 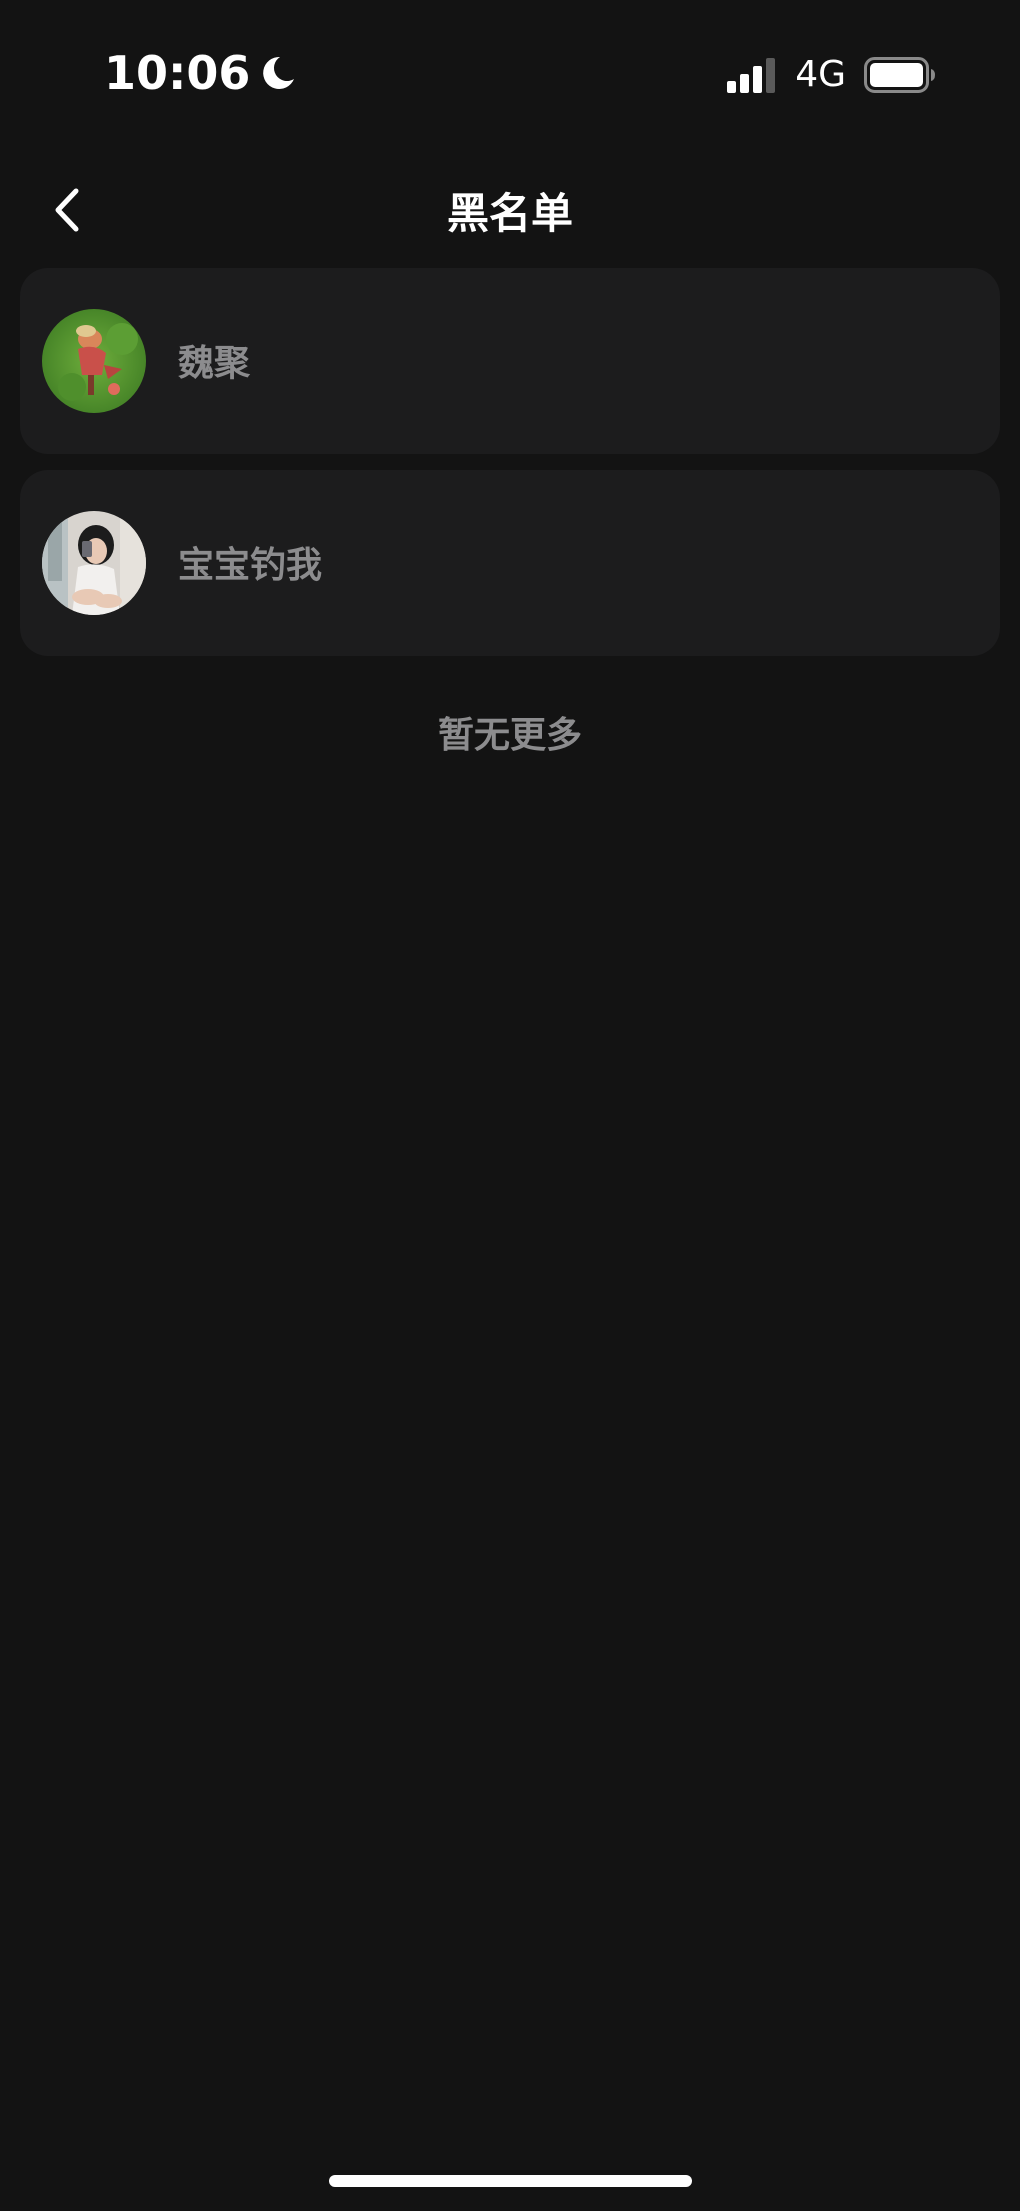 What do you see at coordinates (214, 363) in the screenshot?
I see `user-name: 魏聚` at bounding box center [214, 363].